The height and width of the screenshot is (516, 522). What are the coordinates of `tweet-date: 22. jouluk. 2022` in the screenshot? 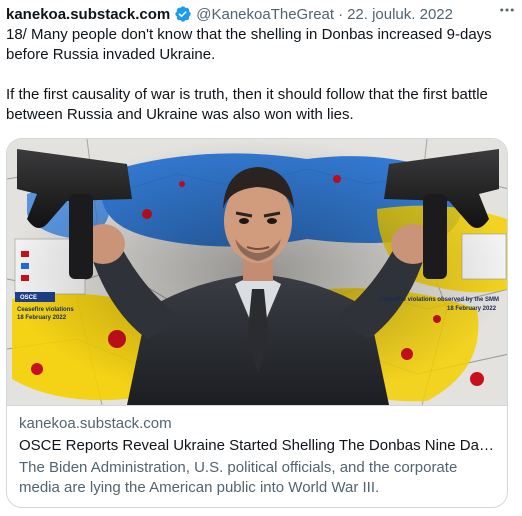 It's located at (400, 14).